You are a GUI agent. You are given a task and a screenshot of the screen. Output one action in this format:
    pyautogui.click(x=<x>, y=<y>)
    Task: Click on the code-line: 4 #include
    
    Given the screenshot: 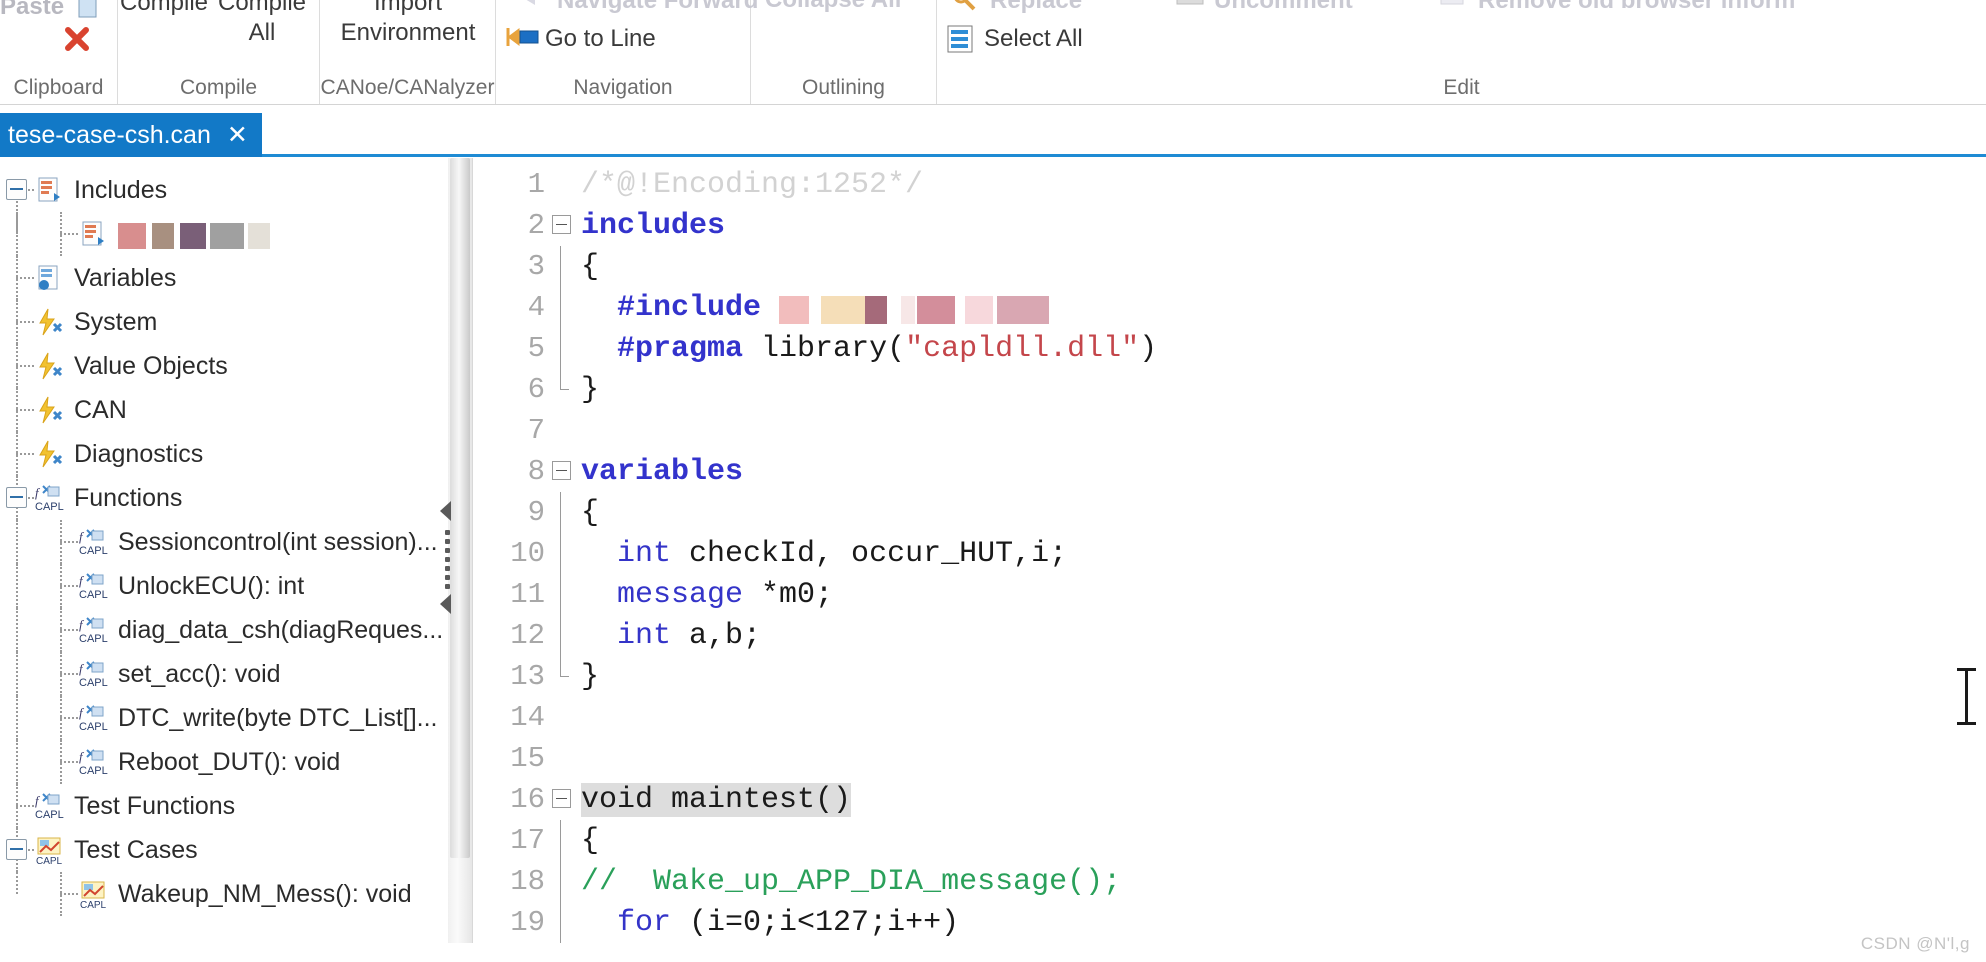 What is the action you would take?
    pyautogui.click(x=1229, y=307)
    